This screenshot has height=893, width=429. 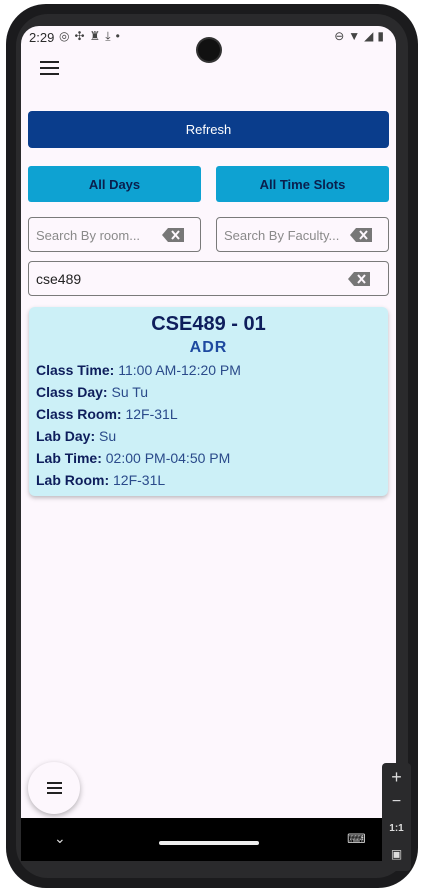 I want to click on class-room-row: Class Room: 12F-31L, so click(x=107, y=414).